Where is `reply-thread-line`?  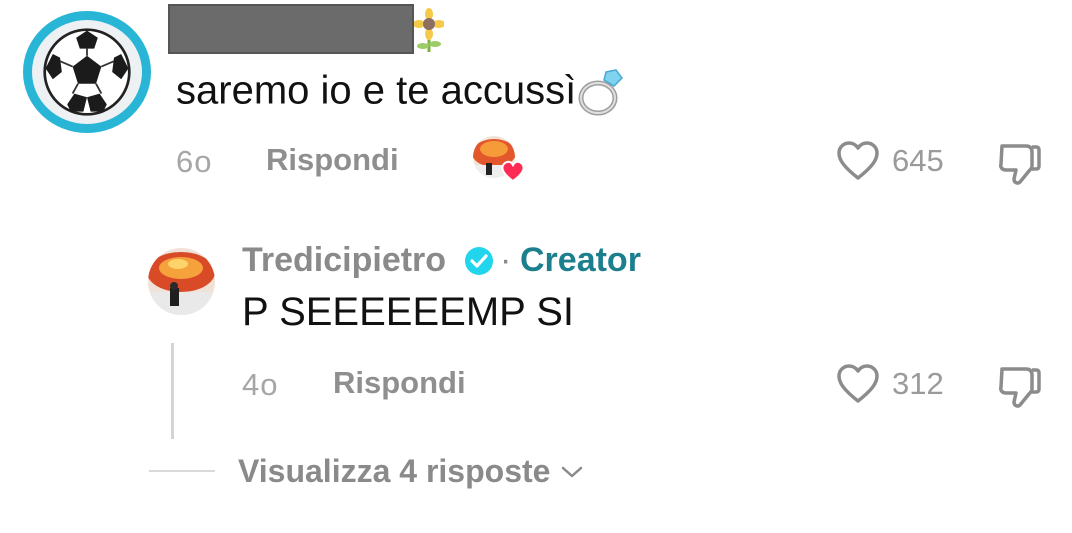
reply-thread-line is located at coordinates (172, 391).